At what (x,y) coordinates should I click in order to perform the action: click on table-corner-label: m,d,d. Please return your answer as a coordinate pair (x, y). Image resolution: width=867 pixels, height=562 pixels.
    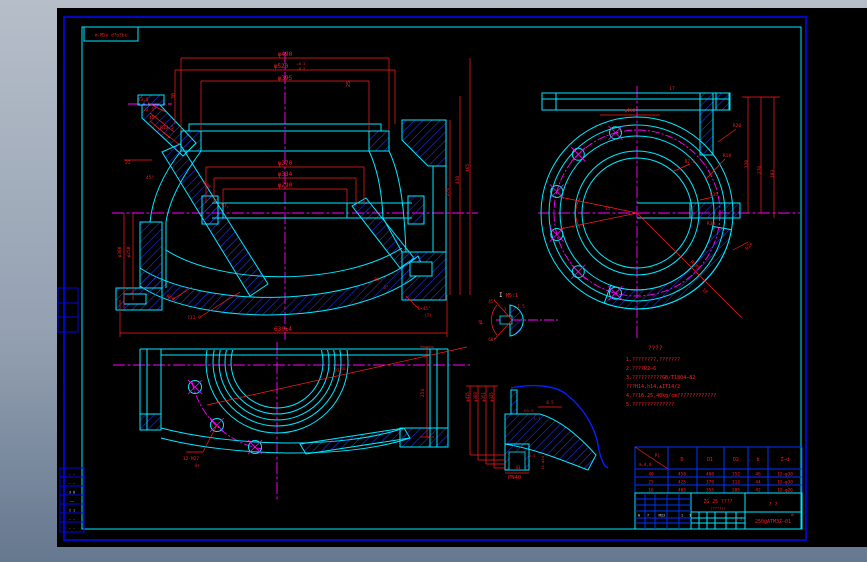
    Looking at the image, I should click on (645, 464).